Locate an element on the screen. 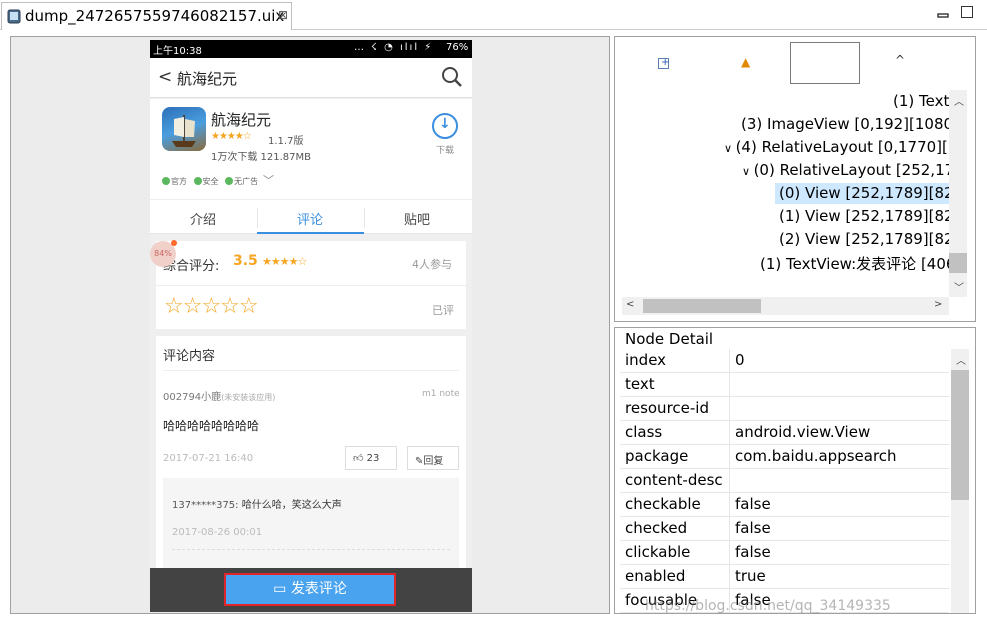  rating-score: 3.5 is located at coordinates (245, 261).